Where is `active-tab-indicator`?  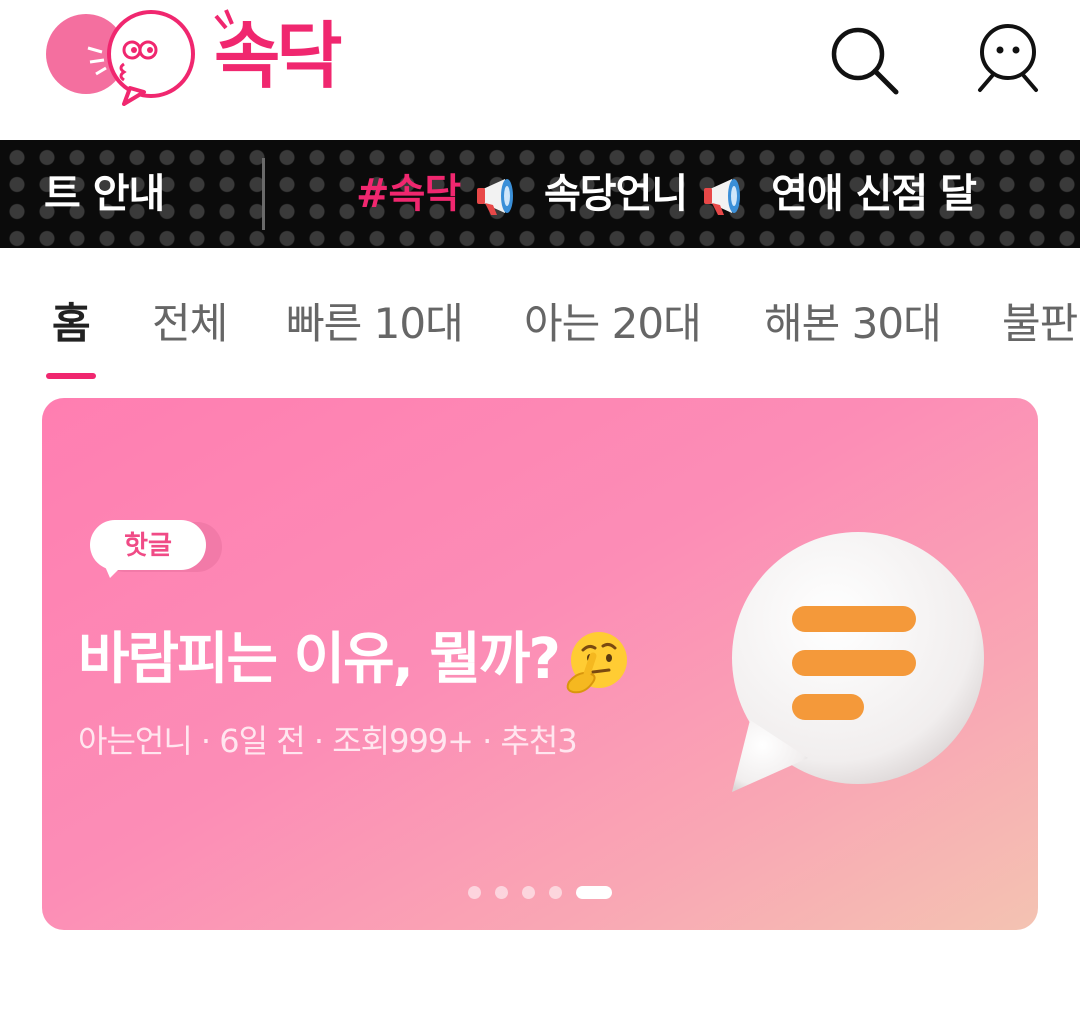 active-tab-indicator is located at coordinates (71, 376).